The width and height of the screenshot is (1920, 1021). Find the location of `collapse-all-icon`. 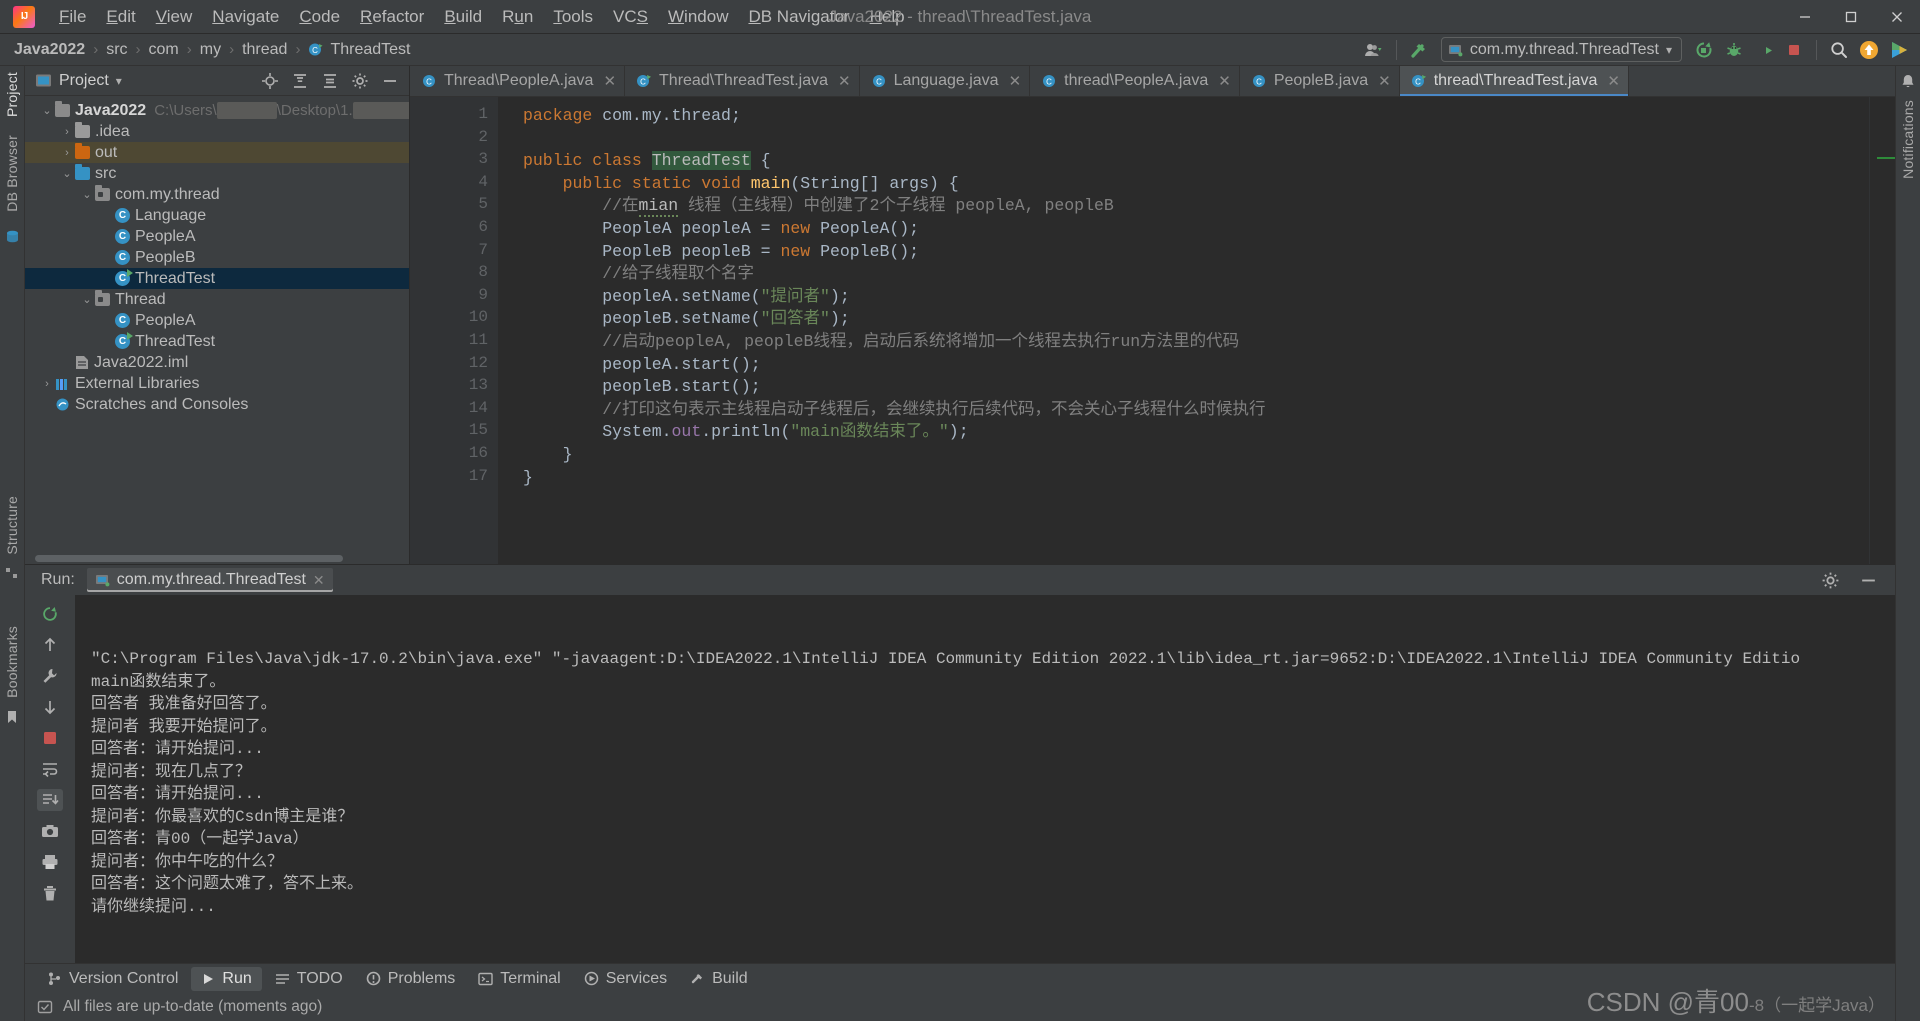

collapse-all-icon is located at coordinates (330, 81).